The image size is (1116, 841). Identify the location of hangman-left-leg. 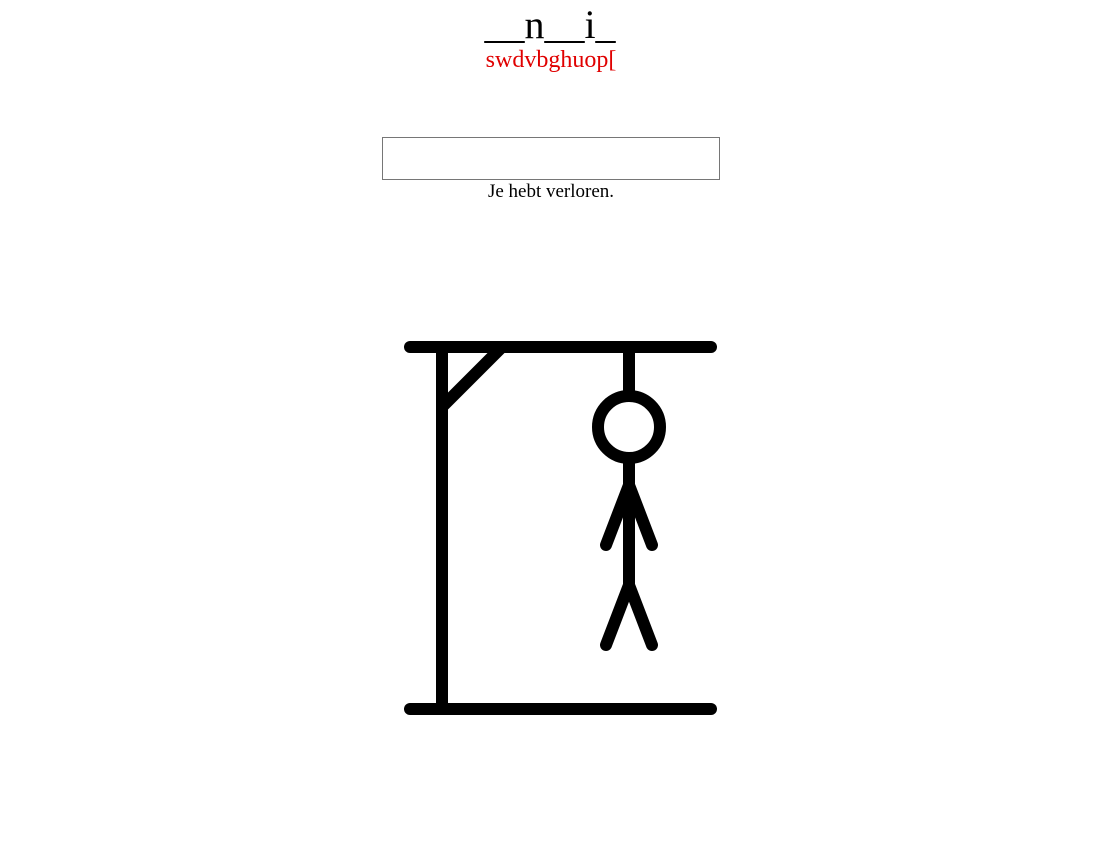
(617, 615).